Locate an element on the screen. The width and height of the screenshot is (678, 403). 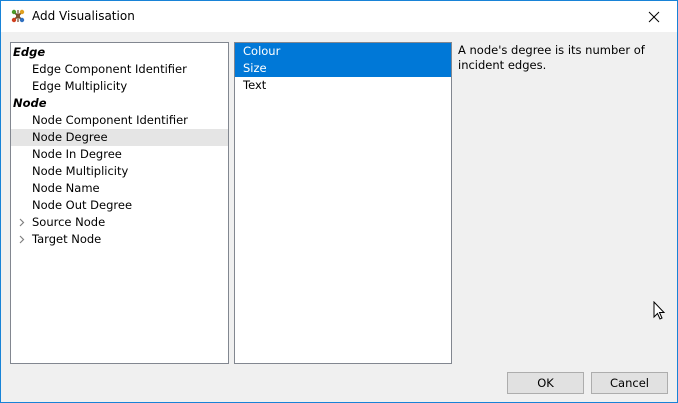
tree-item-node-multiplicity: Node Multiplicity is located at coordinates (119, 171).